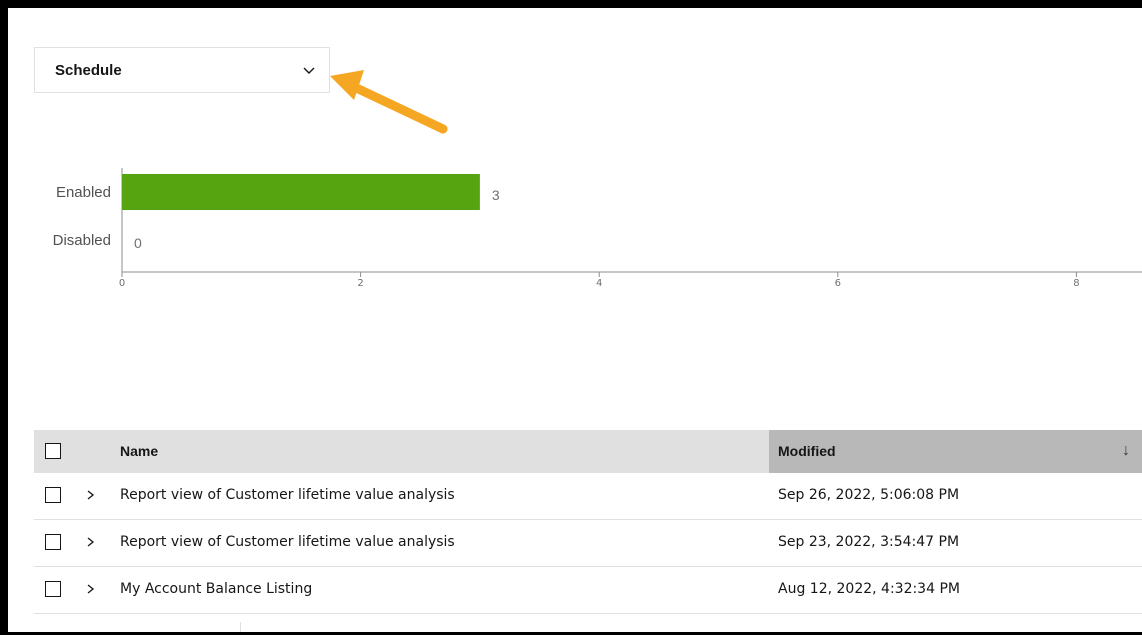 This screenshot has height=635, width=1142. I want to click on row-modified: Aug 12, 2022, 4:32:34 PM, so click(869, 589).